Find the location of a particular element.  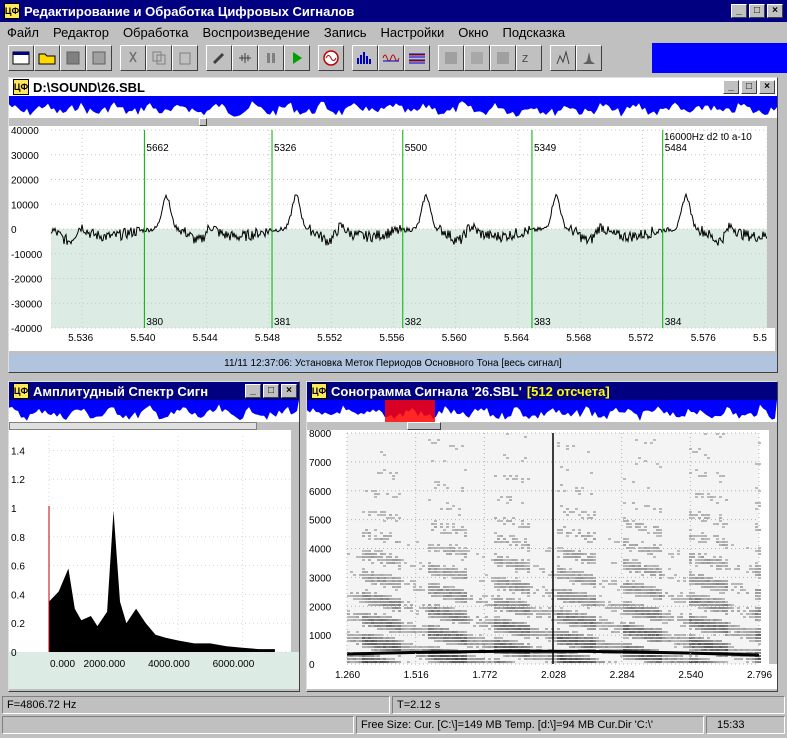

record-mic-icon is located at coordinates (219, 58).